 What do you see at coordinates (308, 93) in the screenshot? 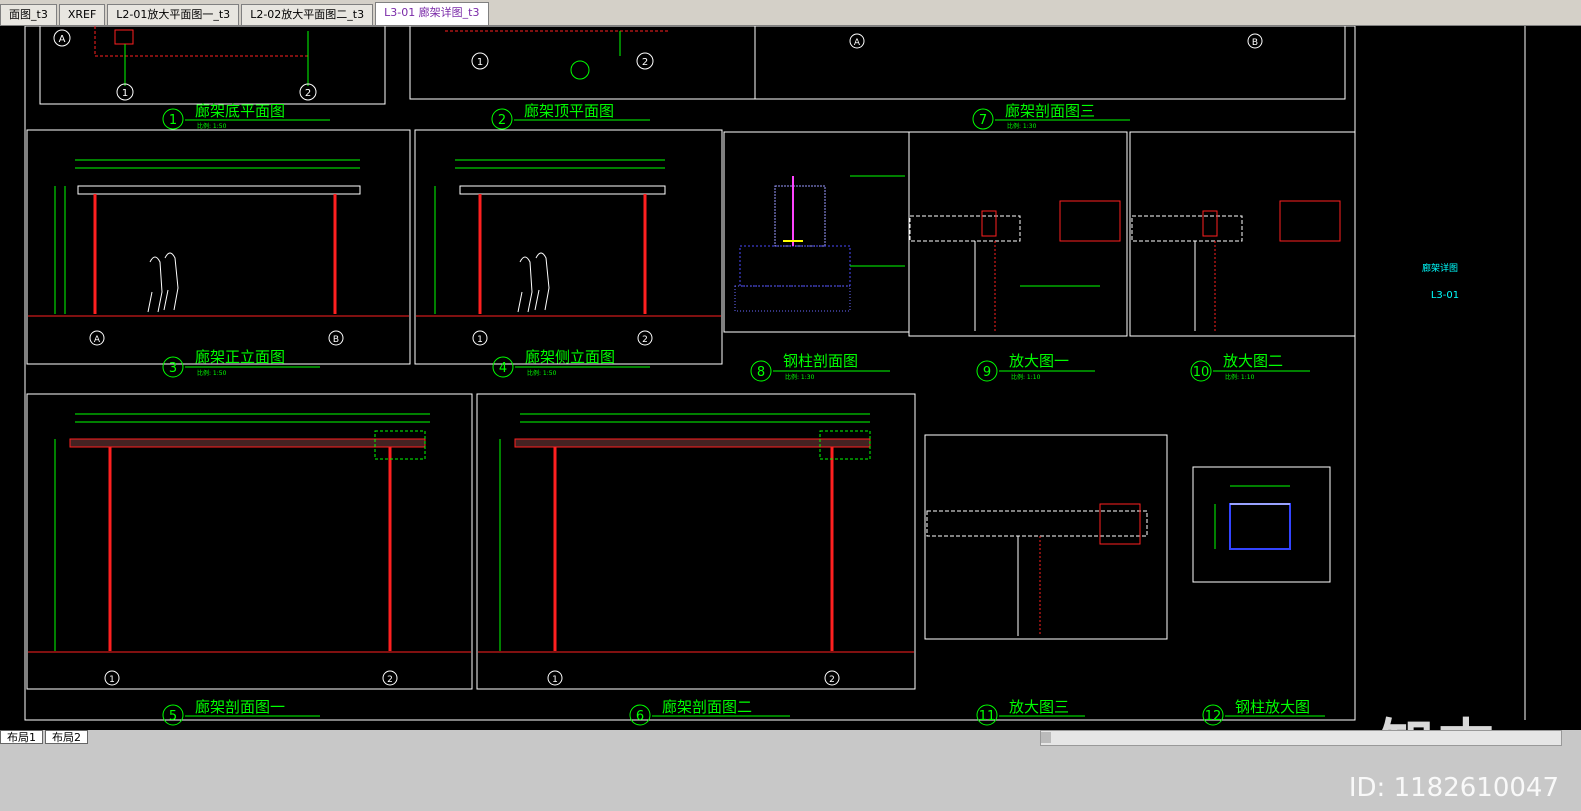
I see `axis-label-2: 2` at bounding box center [308, 93].